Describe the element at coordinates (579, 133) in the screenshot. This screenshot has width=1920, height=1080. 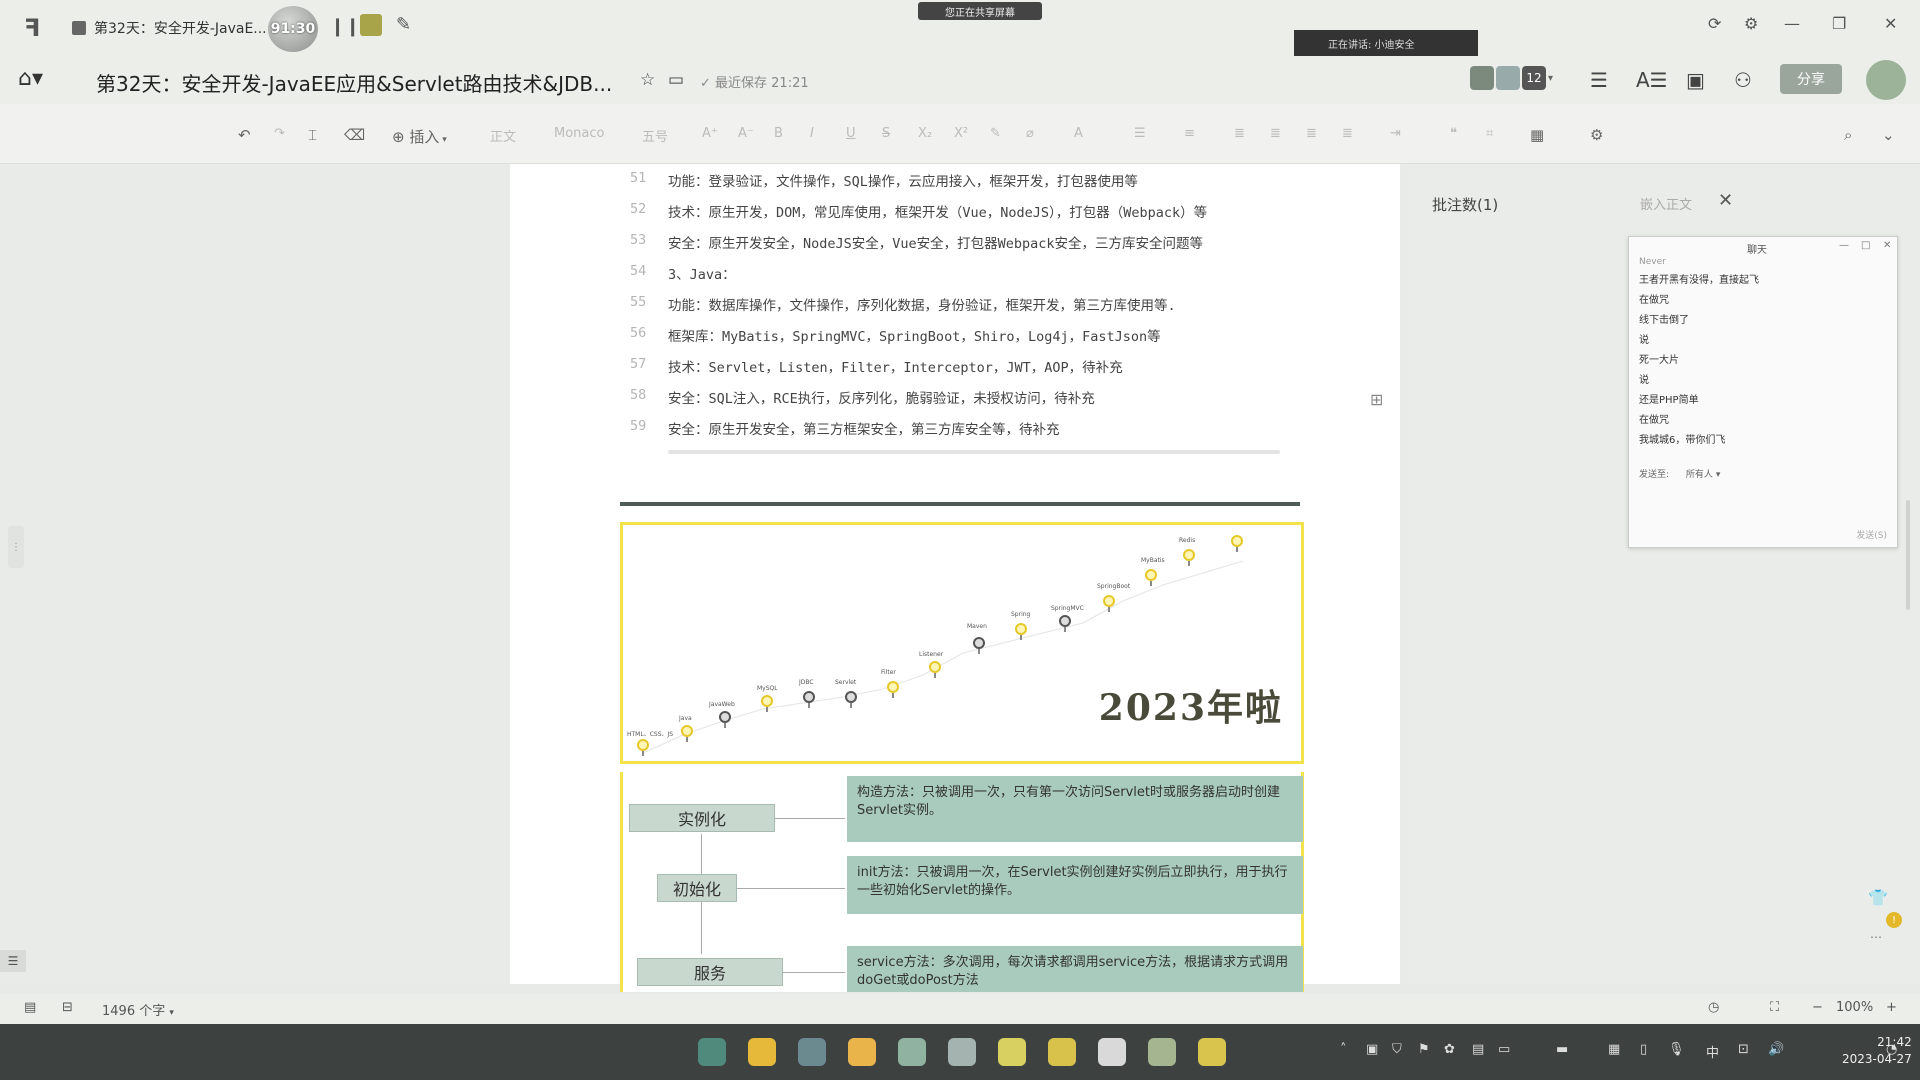
I see `font-select: Monaco` at that location.